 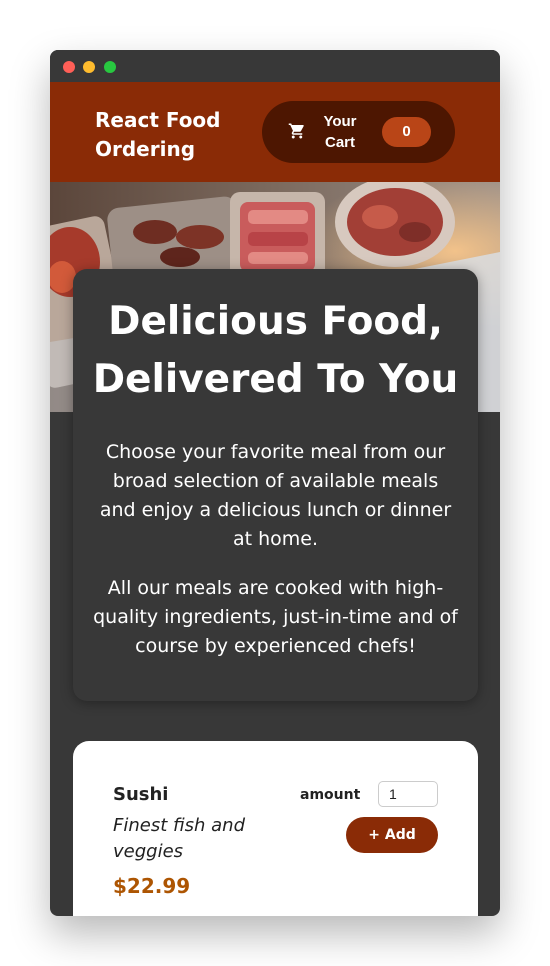 What do you see at coordinates (408, 794) in the screenshot?
I see `amount-input: 1` at bounding box center [408, 794].